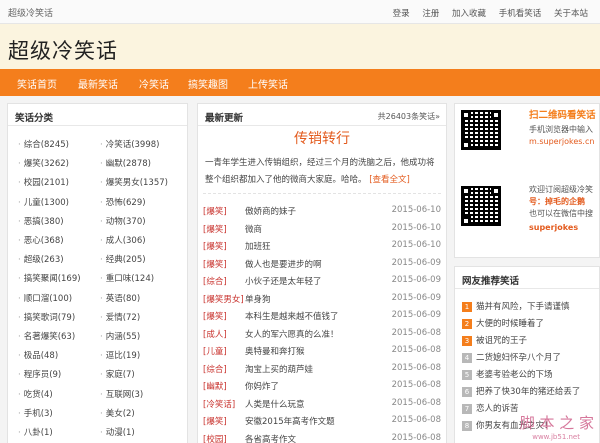 The height and width of the screenshot is (443, 600). What do you see at coordinates (520, 14) in the screenshot?
I see `mobile-link: 手机看笑话` at bounding box center [520, 14].